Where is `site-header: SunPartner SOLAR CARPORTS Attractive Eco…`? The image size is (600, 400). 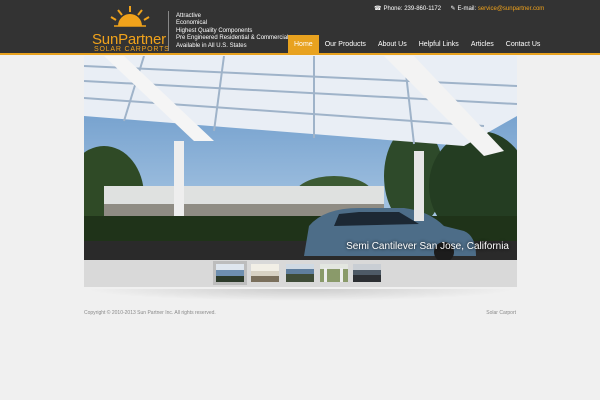
site-header: SunPartner SOLAR CARPORTS Attractive Eco… is located at coordinates (300, 27).